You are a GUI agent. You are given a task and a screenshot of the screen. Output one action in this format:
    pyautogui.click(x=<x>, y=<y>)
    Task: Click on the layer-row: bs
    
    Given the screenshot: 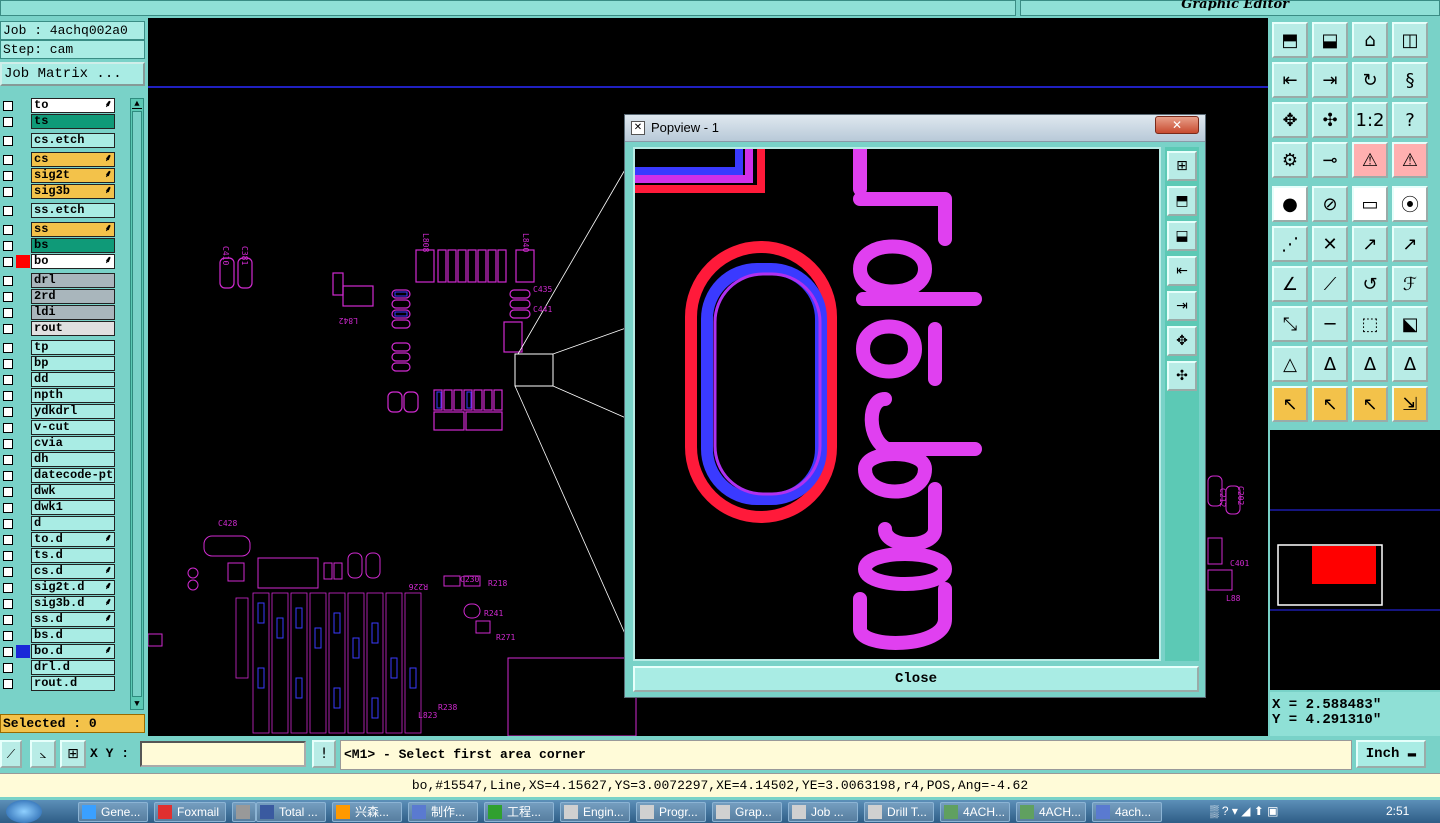 What is the action you would take?
    pyautogui.click(x=59, y=245)
    